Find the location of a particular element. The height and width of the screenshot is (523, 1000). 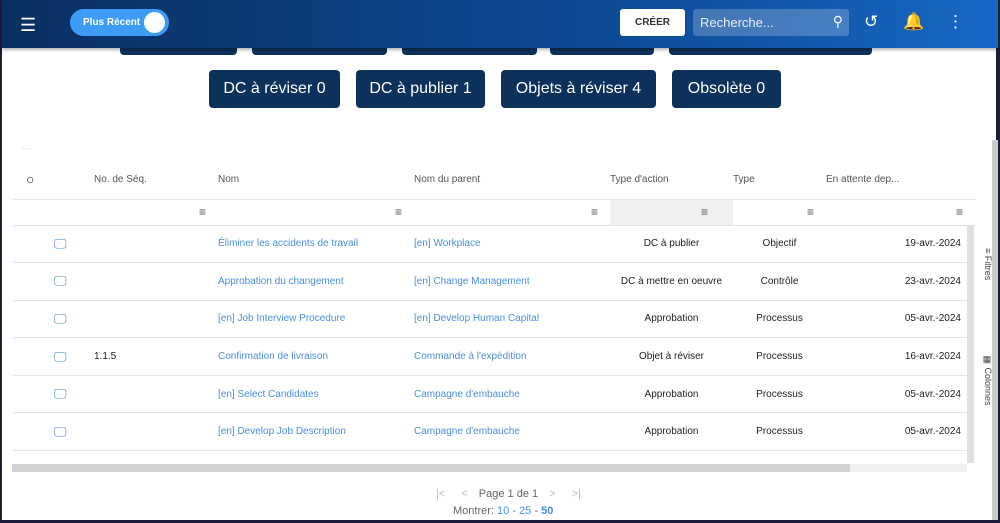

page-number: 1 is located at coordinates (510, 494).